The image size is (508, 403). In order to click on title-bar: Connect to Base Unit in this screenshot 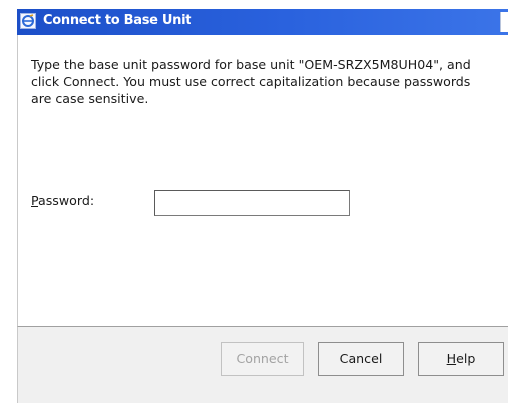, I will do `click(262, 22)`.